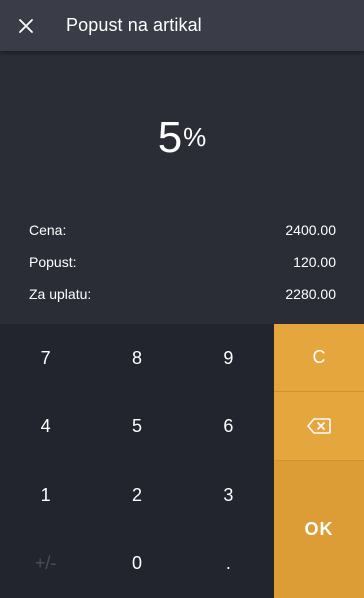  I want to click on summary-label: Cena:, so click(48, 230).